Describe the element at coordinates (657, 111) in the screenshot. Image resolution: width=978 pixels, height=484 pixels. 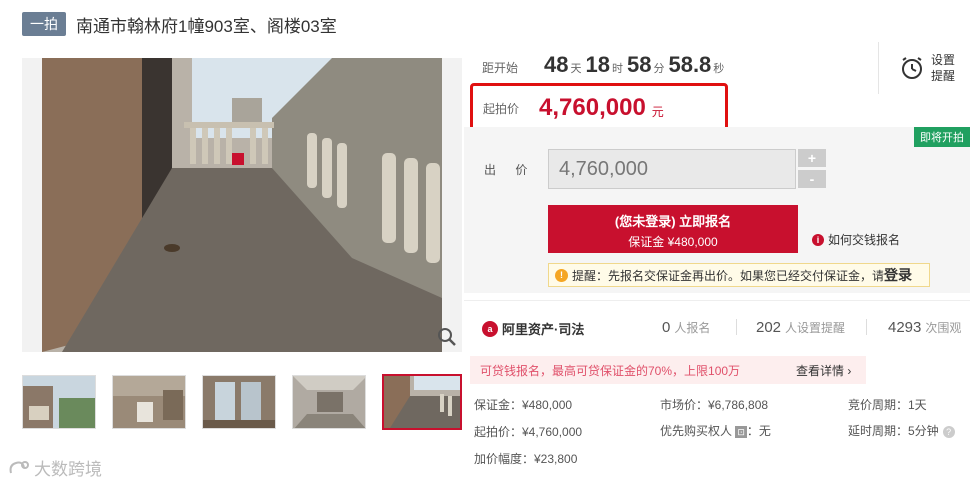
I see `start-price-unit: 元` at that location.